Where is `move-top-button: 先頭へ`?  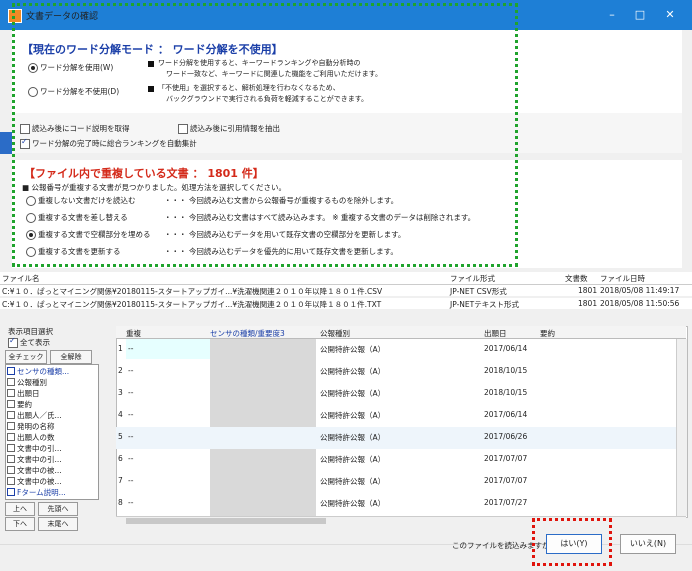 move-top-button: 先頭へ is located at coordinates (58, 509).